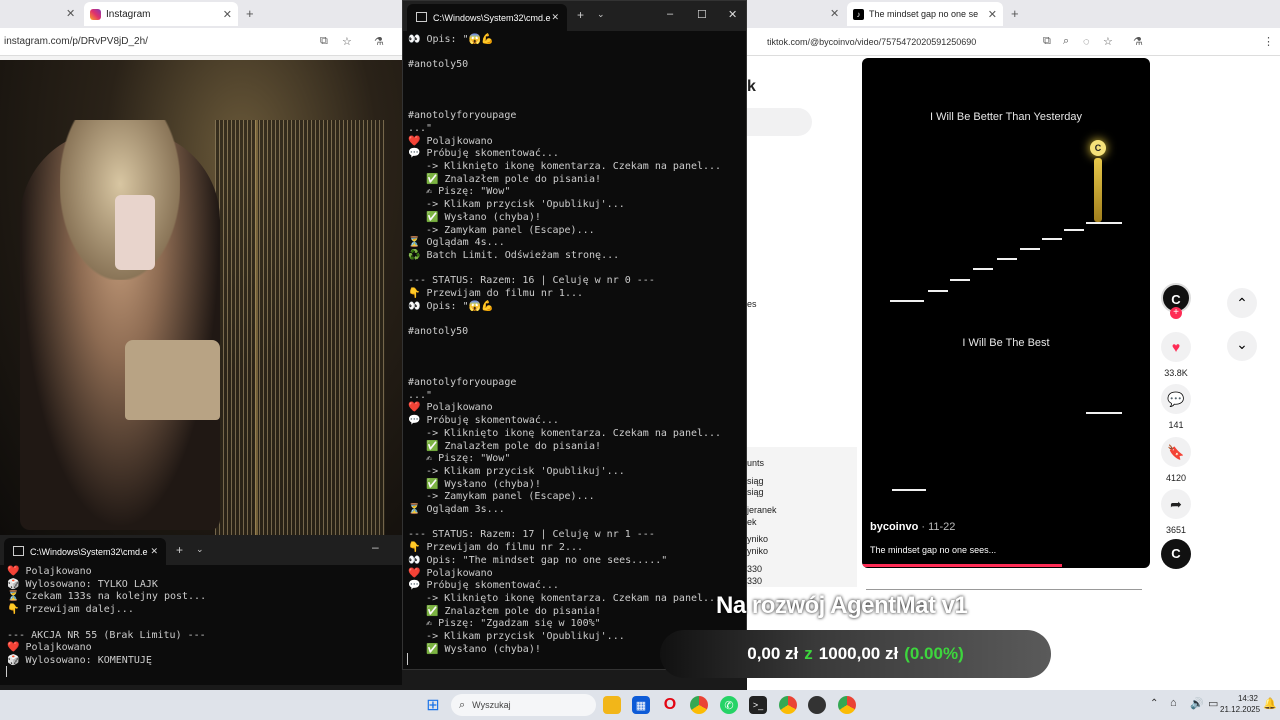 Image resolution: width=1280 pixels, height=720 pixels. What do you see at coordinates (433, 705) in the screenshot?
I see `windows-start-icon: ⊞` at bounding box center [433, 705].